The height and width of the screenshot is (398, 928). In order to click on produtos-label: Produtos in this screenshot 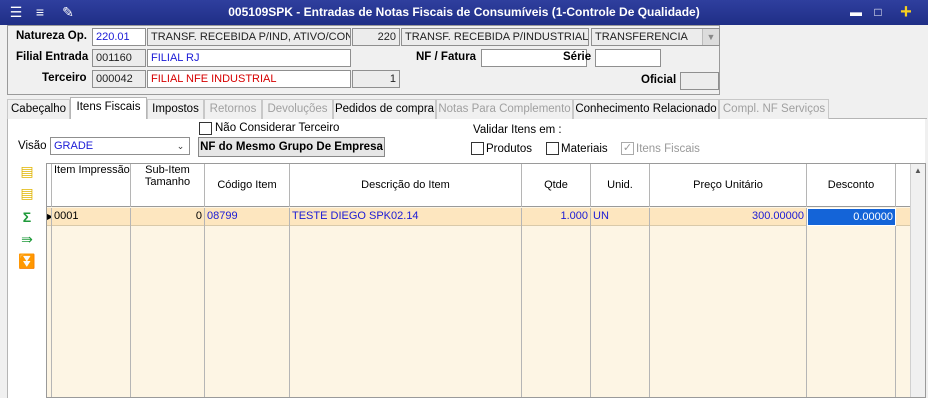, I will do `click(509, 149)`.